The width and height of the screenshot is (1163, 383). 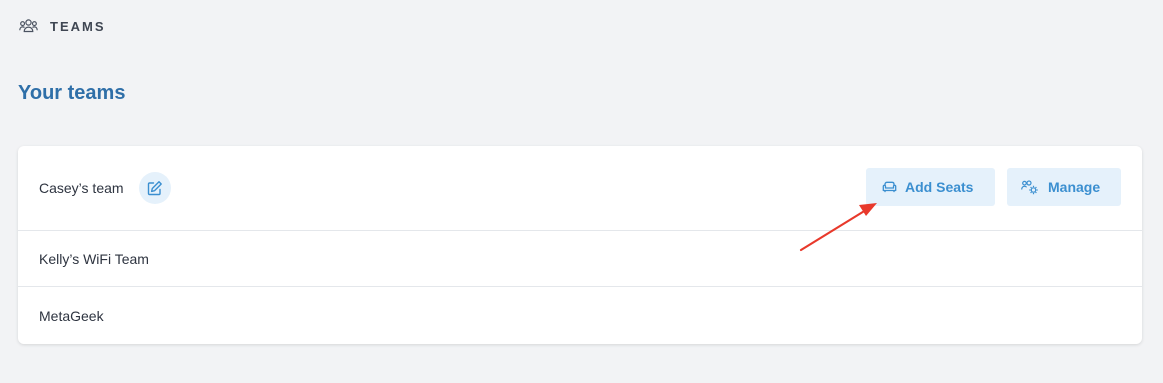 I want to click on team-name: MetaGeek, so click(x=71, y=315).